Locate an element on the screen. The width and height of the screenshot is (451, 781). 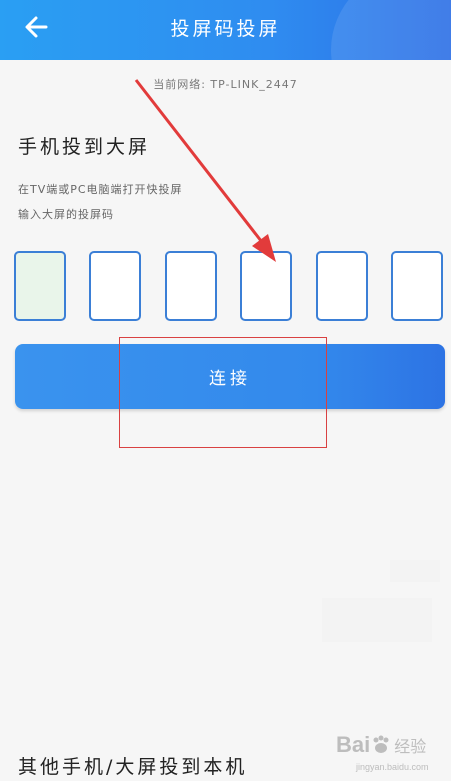
cast-section-title: 手机投到大屏 is located at coordinates (84, 147).